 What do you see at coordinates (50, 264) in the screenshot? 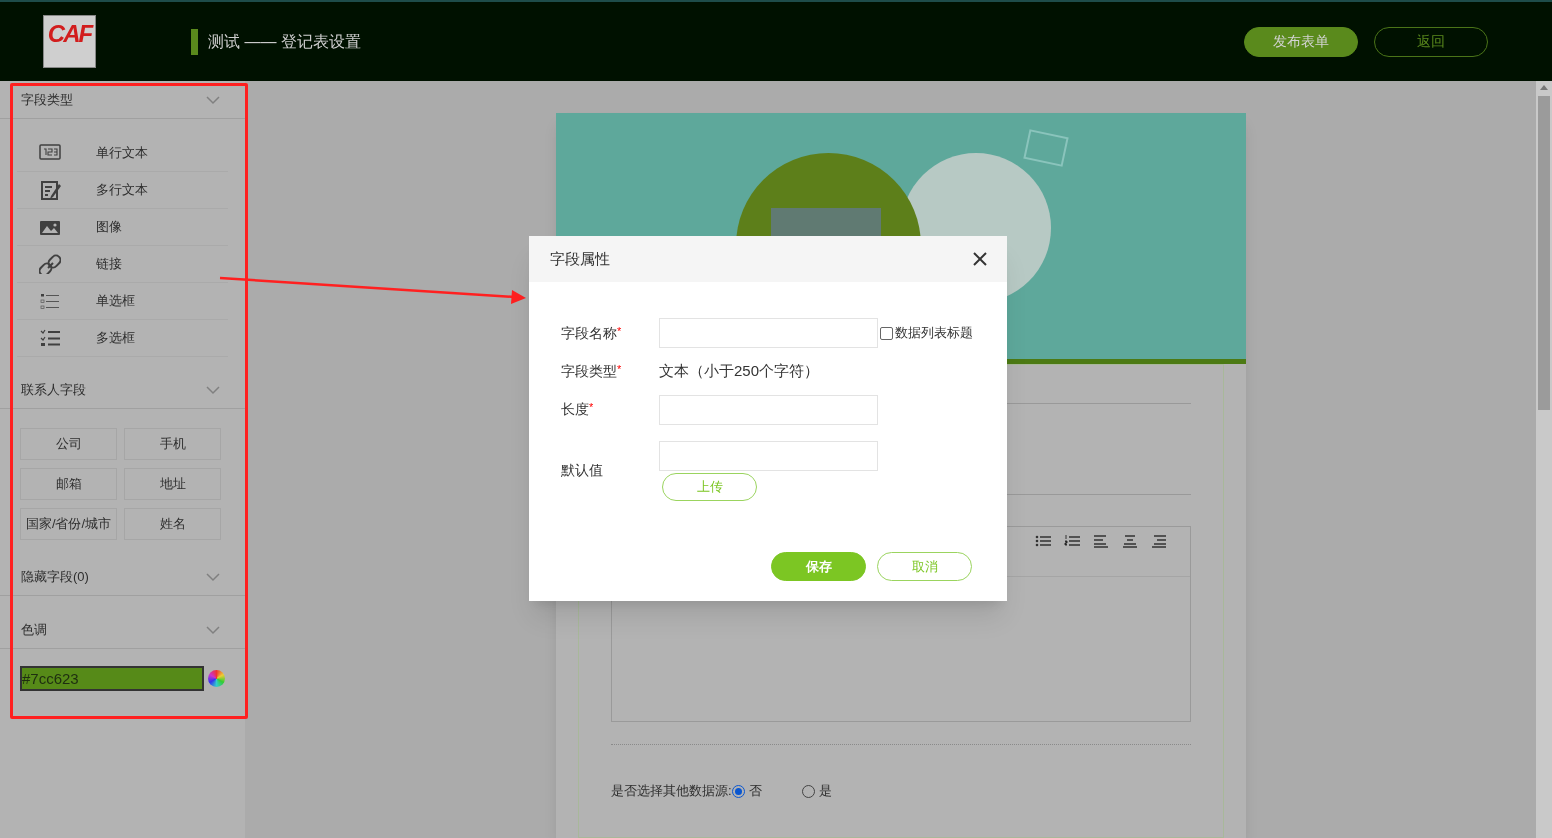
I see `link-icon` at bounding box center [50, 264].